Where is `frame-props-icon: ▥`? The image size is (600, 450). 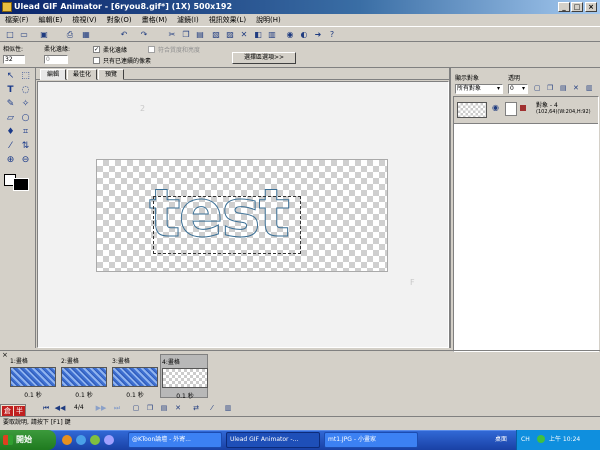
frame-props-icon: ▥ is located at coordinates (228, 408).